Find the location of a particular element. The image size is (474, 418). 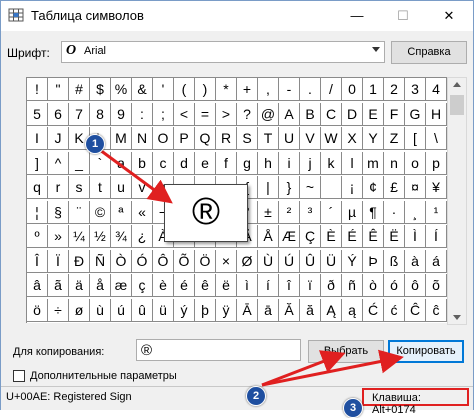

char-cell: i is located at coordinates (289, 163).